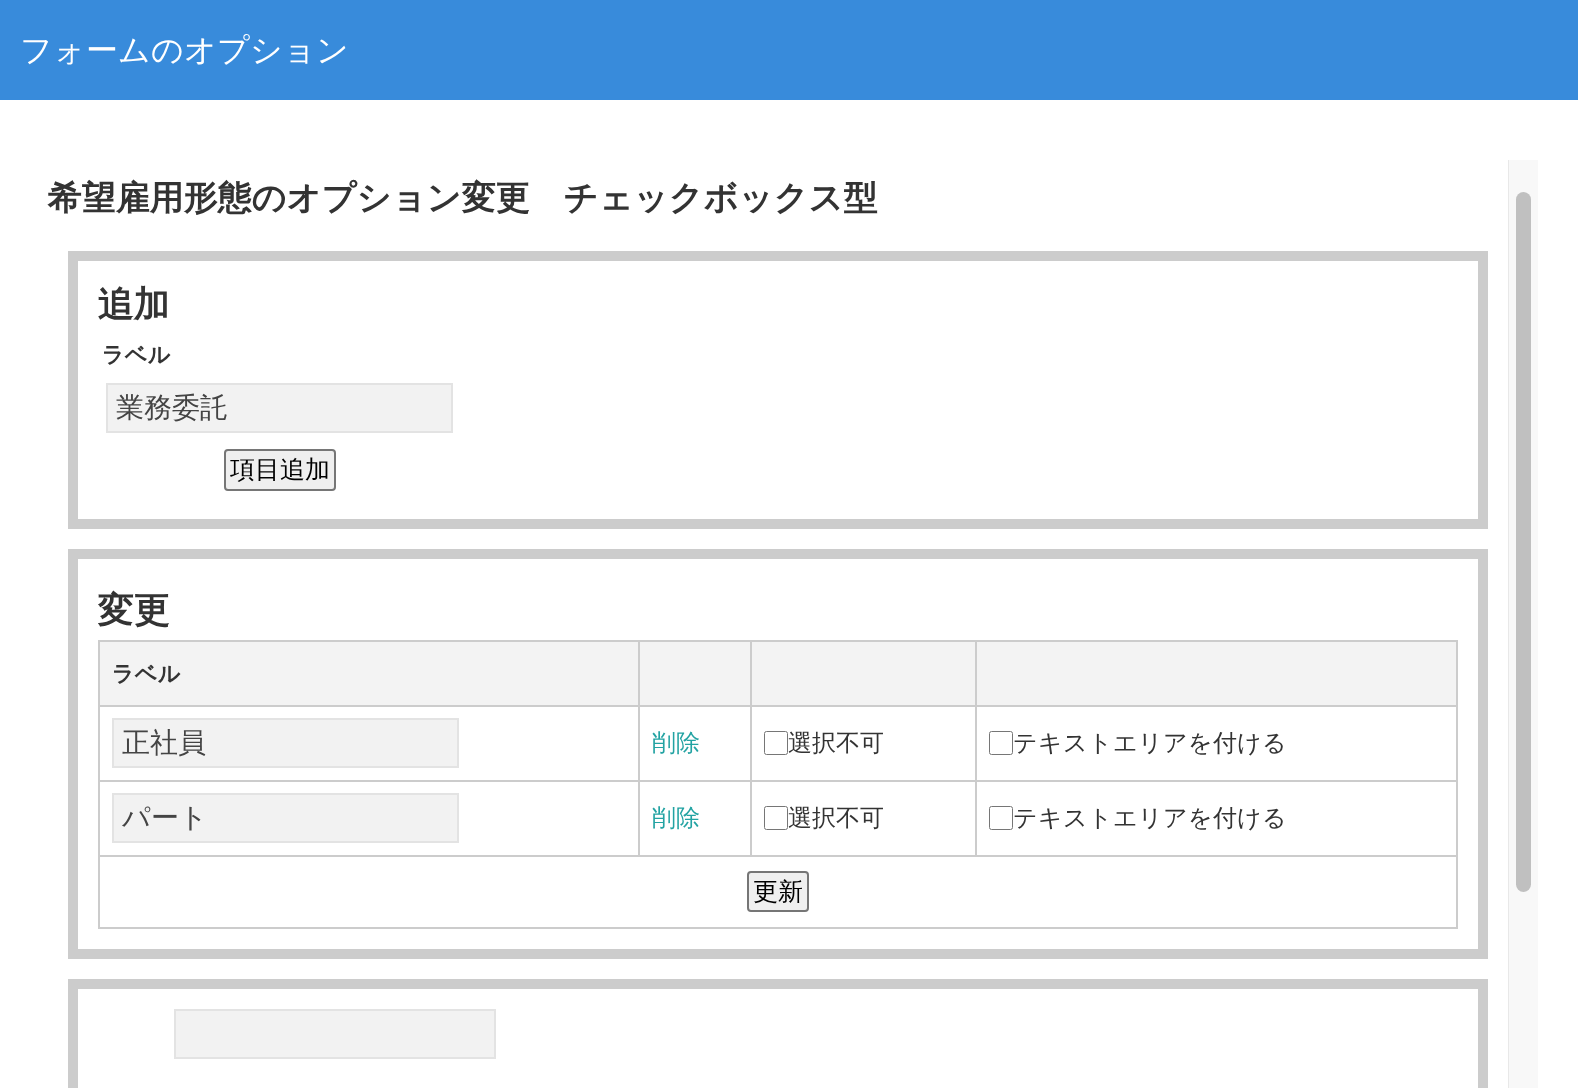  What do you see at coordinates (1523, 624) in the screenshot?
I see `scrollbar` at bounding box center [1523, 624].